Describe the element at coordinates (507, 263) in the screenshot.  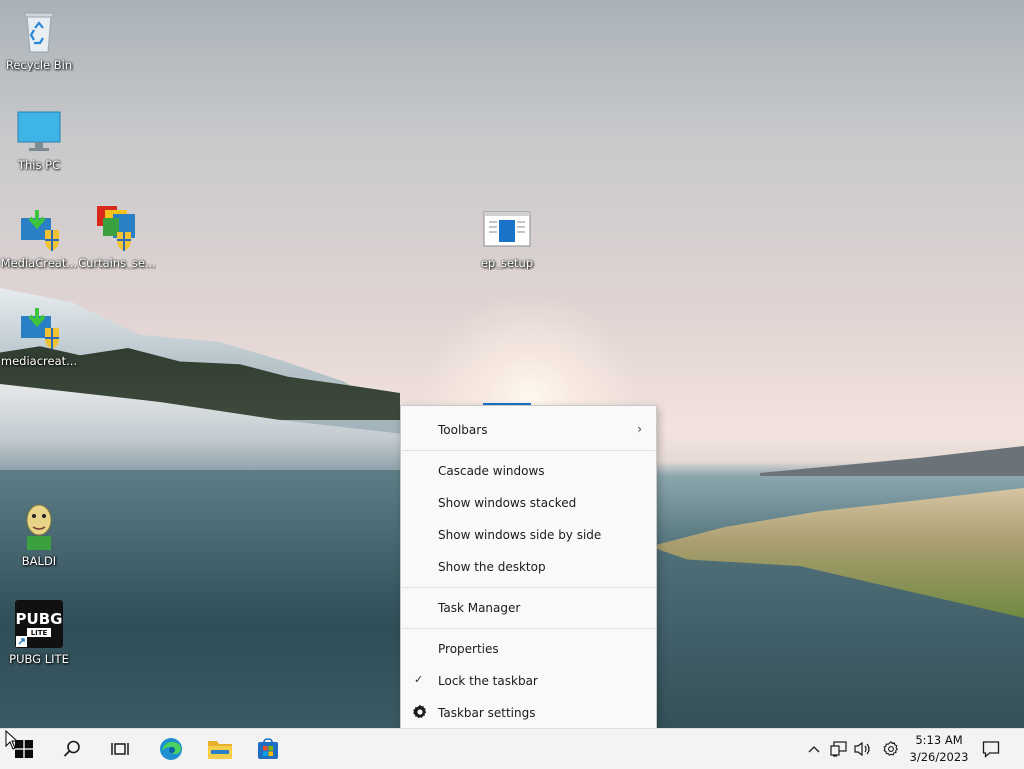
I see `desktop-icon-label: ep_setup` at that location.